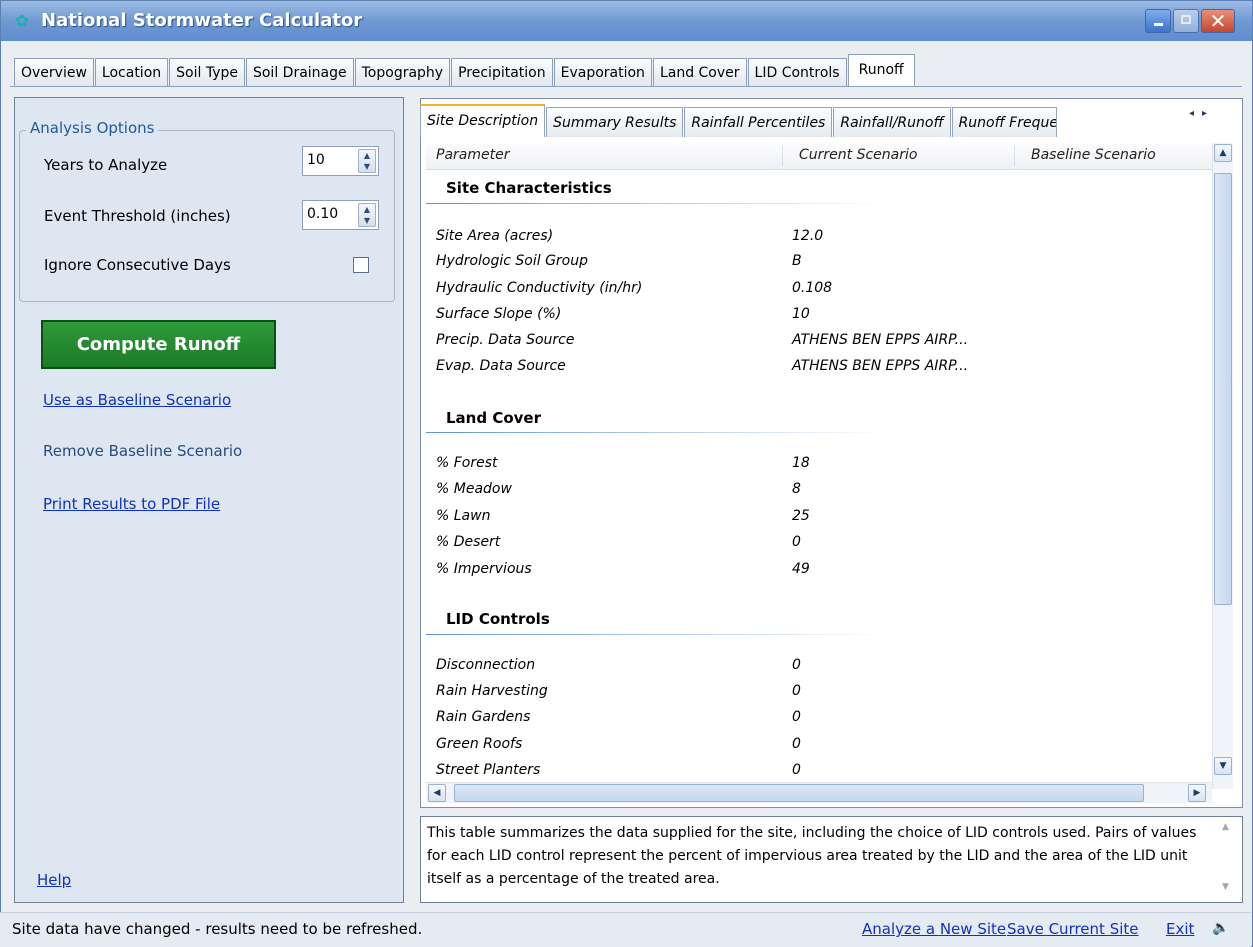 The width and height of the screenshot is (1253, 947). What do you see at coordinates (498, 619) in the screenshot?
I see `section-lid-controls: LID Controls` at bounding box center [498, 619].